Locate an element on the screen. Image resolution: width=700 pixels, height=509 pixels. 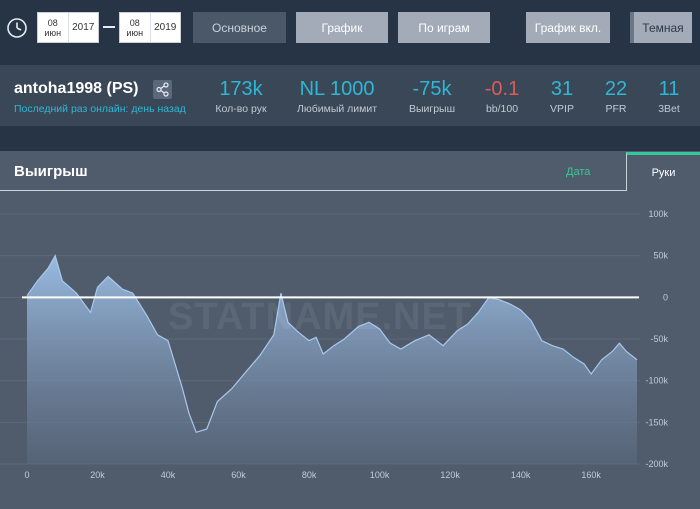
x-tick-label: 20k is located at coordinates (97, 475).